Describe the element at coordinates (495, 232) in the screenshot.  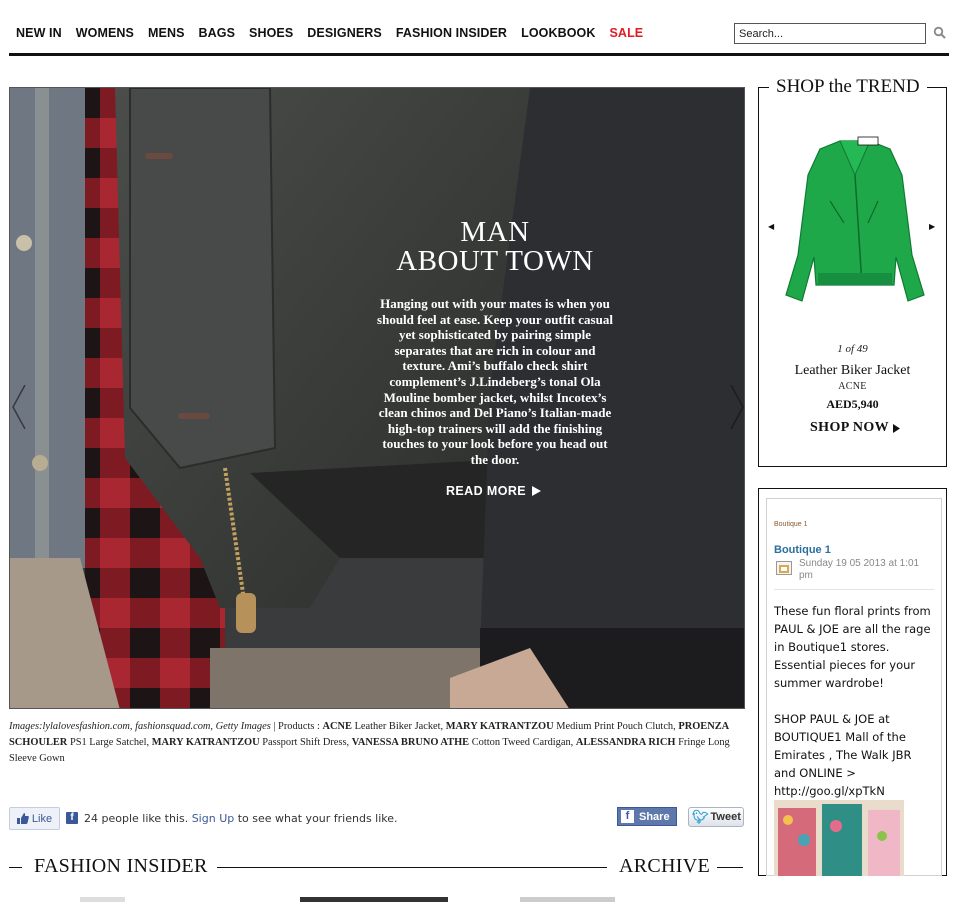
I see `hero-title-line1: MAN` at that location.